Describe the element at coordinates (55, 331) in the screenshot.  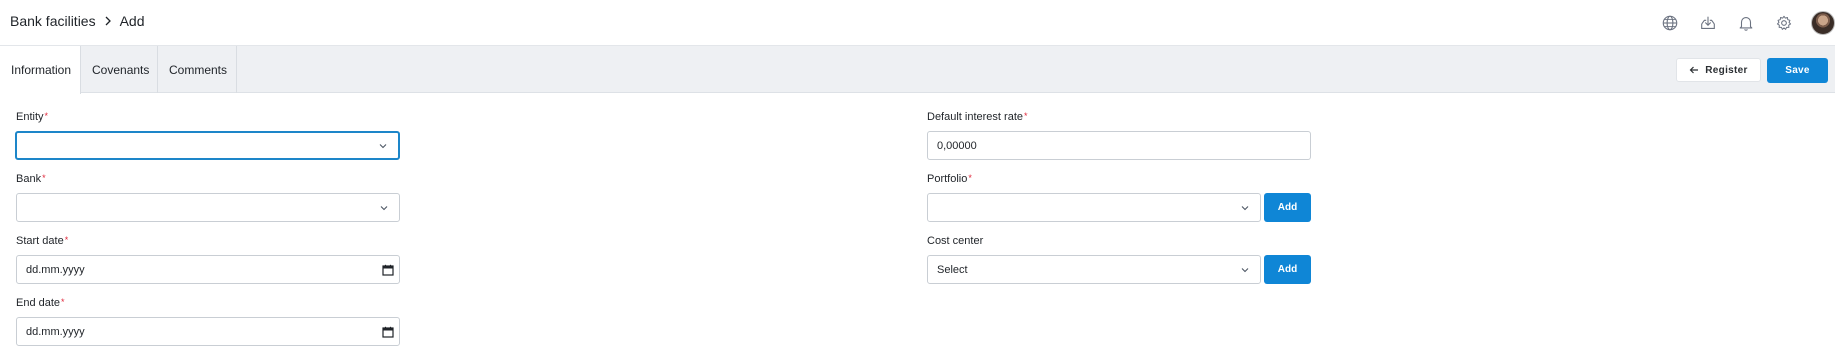
I see `end-date-value: dd.mm.yyyy` at that location.